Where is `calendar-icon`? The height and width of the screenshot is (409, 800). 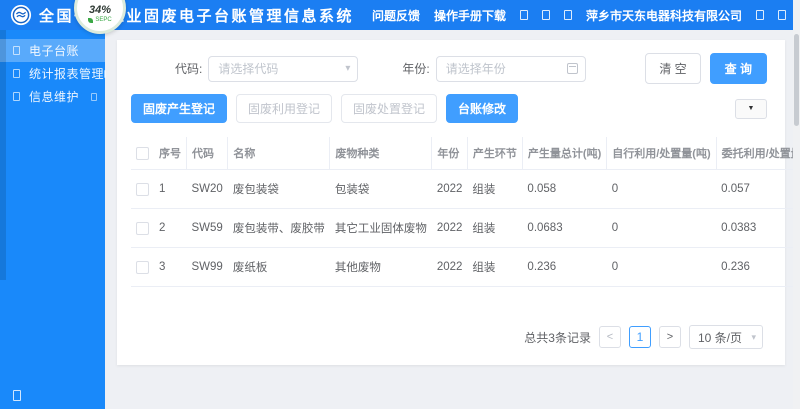
calendar-icon is located at coordinates (572, 68).